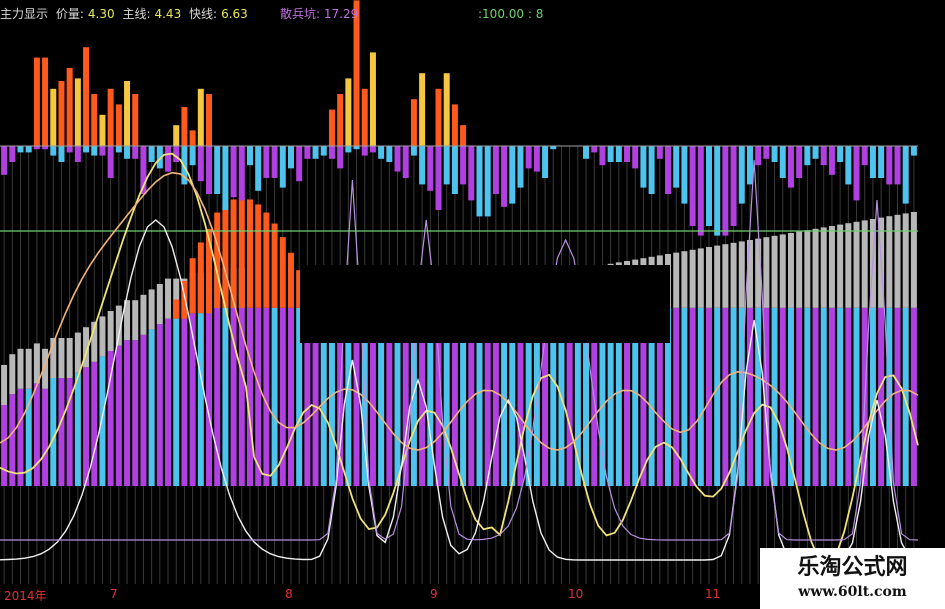 Image resolution: width=945 pixels, height=609 pixels. What do you see at coordinates (69, 14) in the screenshot?
I see `price-label: 价量:` at bounding box center [69, 14].